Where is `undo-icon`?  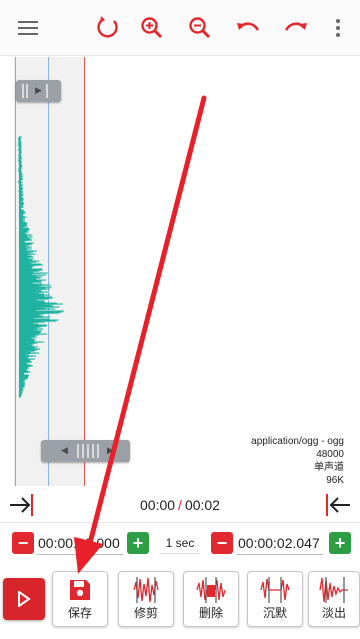
undo-icon is located at coordinates (248, 28).